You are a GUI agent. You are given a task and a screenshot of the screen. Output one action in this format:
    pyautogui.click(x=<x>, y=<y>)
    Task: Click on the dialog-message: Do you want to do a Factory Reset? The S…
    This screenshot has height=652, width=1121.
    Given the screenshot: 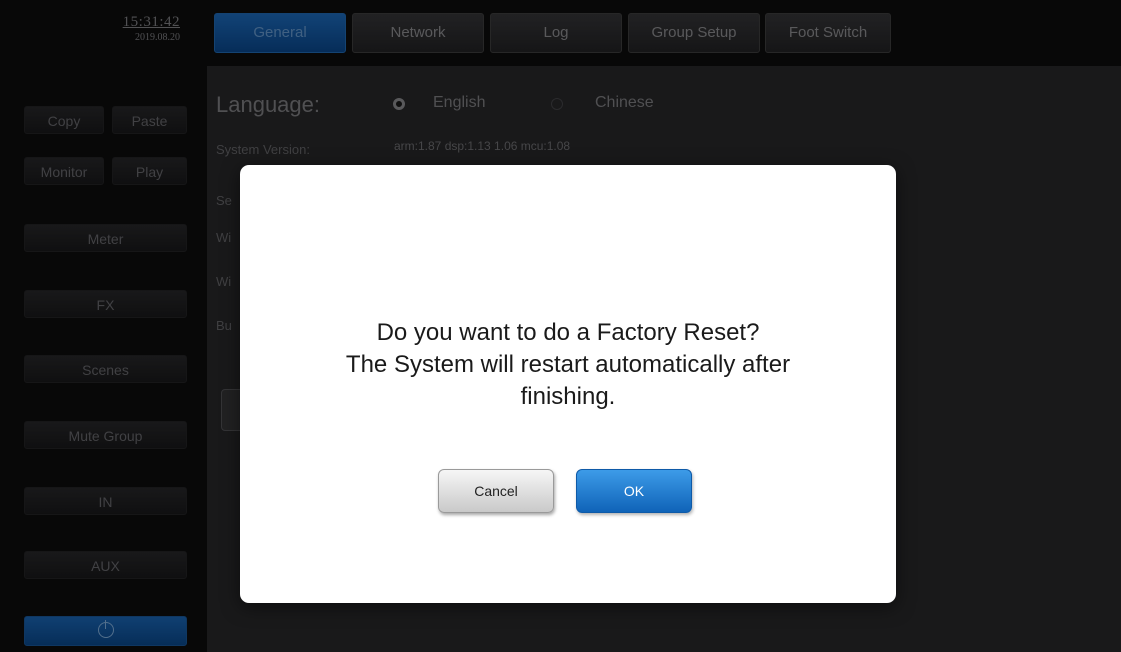 What is the action you would take?
    pyautogui.click(x=568, y=365)
    